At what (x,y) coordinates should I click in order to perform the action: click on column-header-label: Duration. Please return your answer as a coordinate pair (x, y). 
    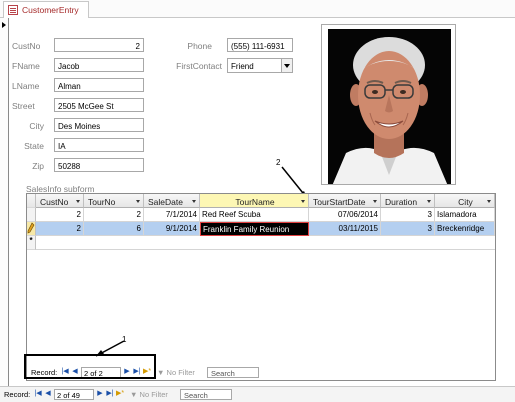
    Looking at the image, I should click on (401, 202).